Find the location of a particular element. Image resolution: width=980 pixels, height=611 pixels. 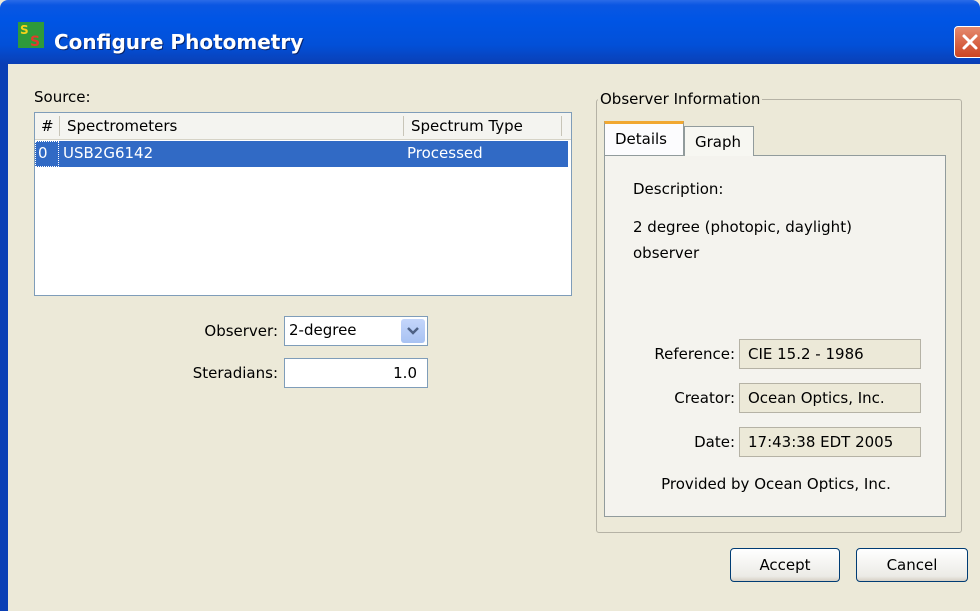

title-bar: S S Configure Photometry is located at coordinates (490, 32).